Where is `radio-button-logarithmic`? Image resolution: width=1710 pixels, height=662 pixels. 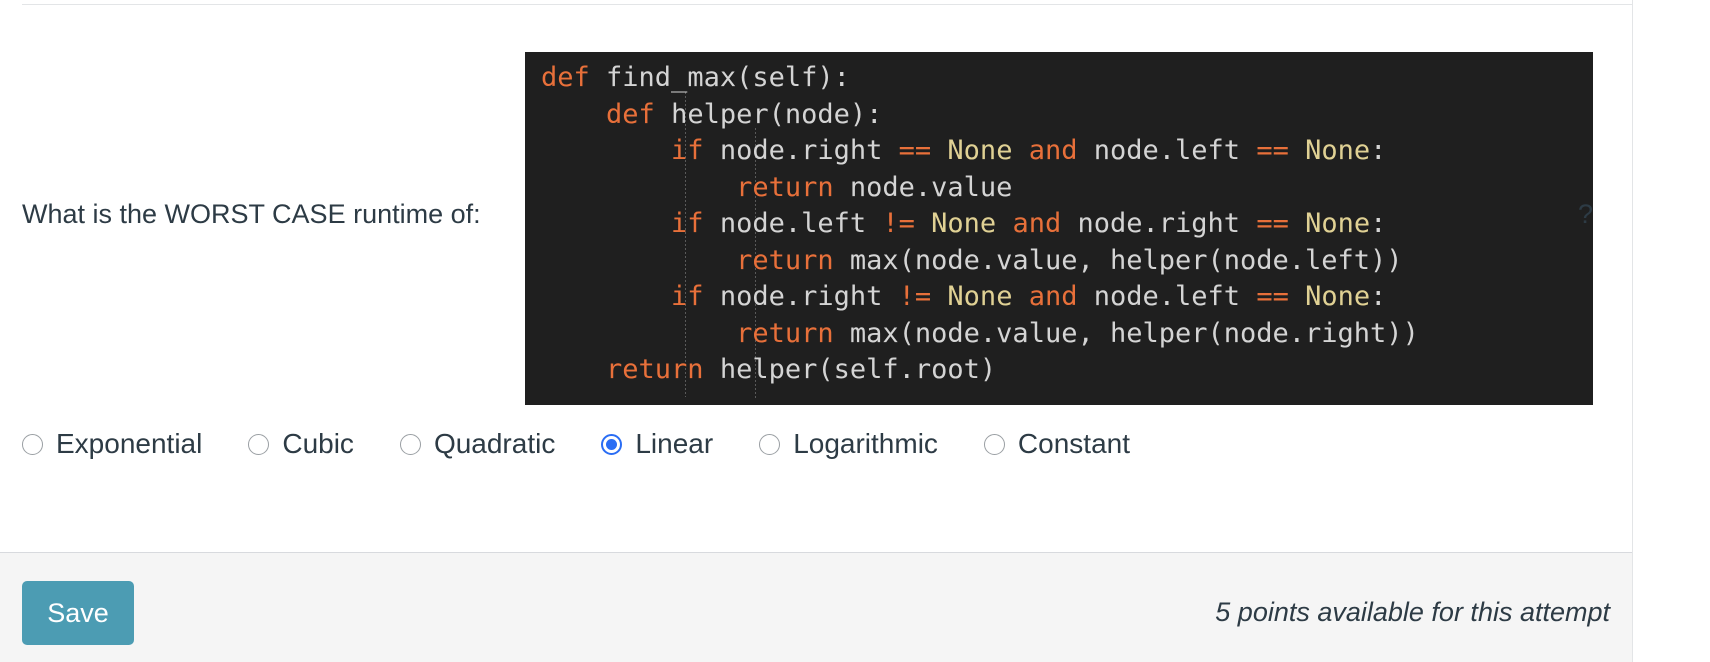
radio-button-logarithmic is located at coordinates (770, 444).